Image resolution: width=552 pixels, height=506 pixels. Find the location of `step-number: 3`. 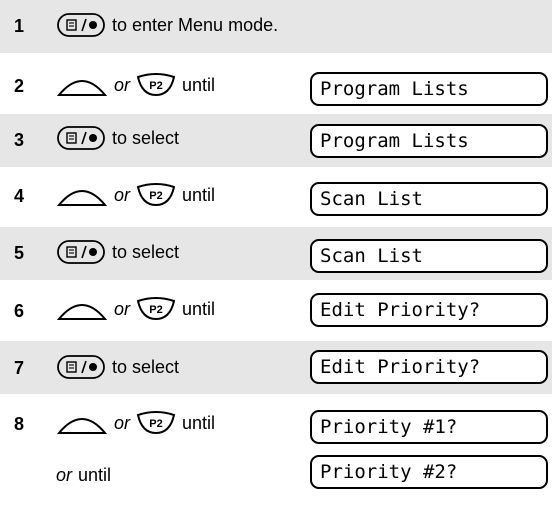

step-number: 3 is located at coordinates (19, 140).